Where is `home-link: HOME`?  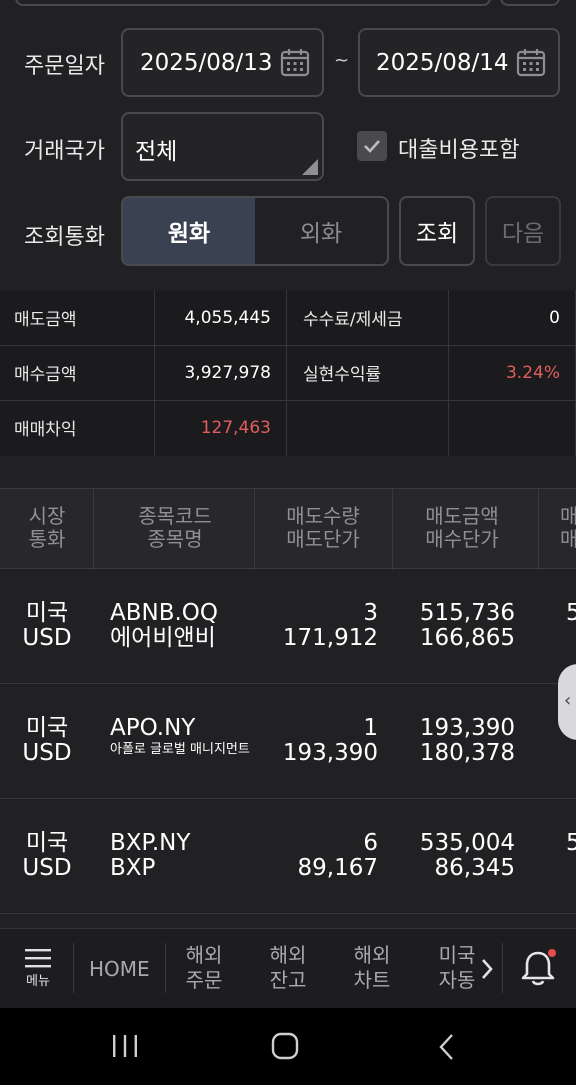
home-link: HOME is located at coordinates (119, 969).